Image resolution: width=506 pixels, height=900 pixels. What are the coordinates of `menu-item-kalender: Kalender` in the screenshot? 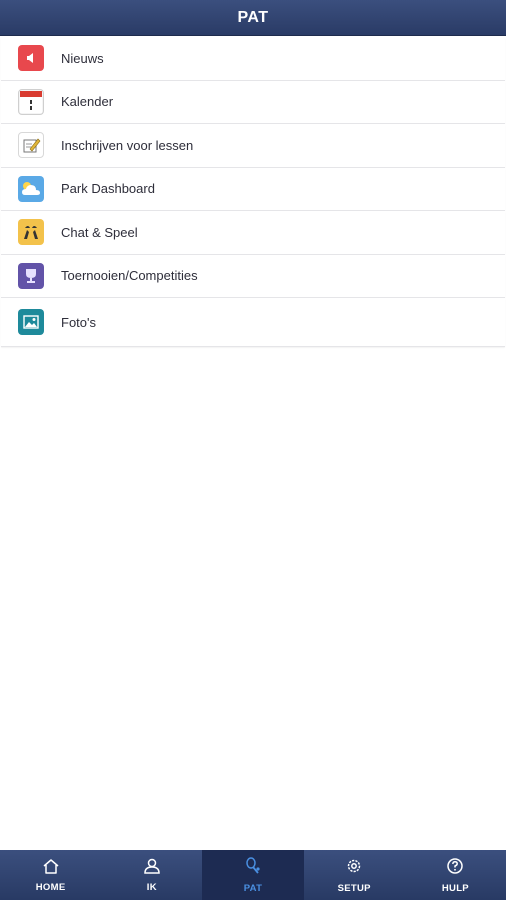 It's located at (253, 102).